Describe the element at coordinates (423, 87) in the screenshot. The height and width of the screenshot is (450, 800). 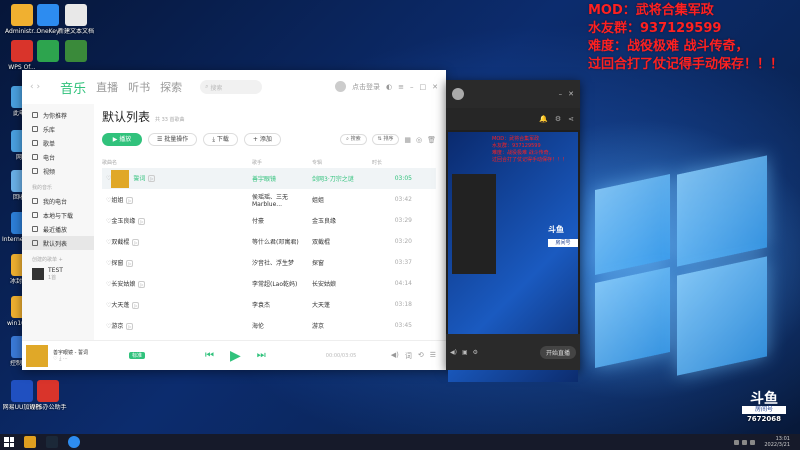
I see `maximize-icon: □` at that location.